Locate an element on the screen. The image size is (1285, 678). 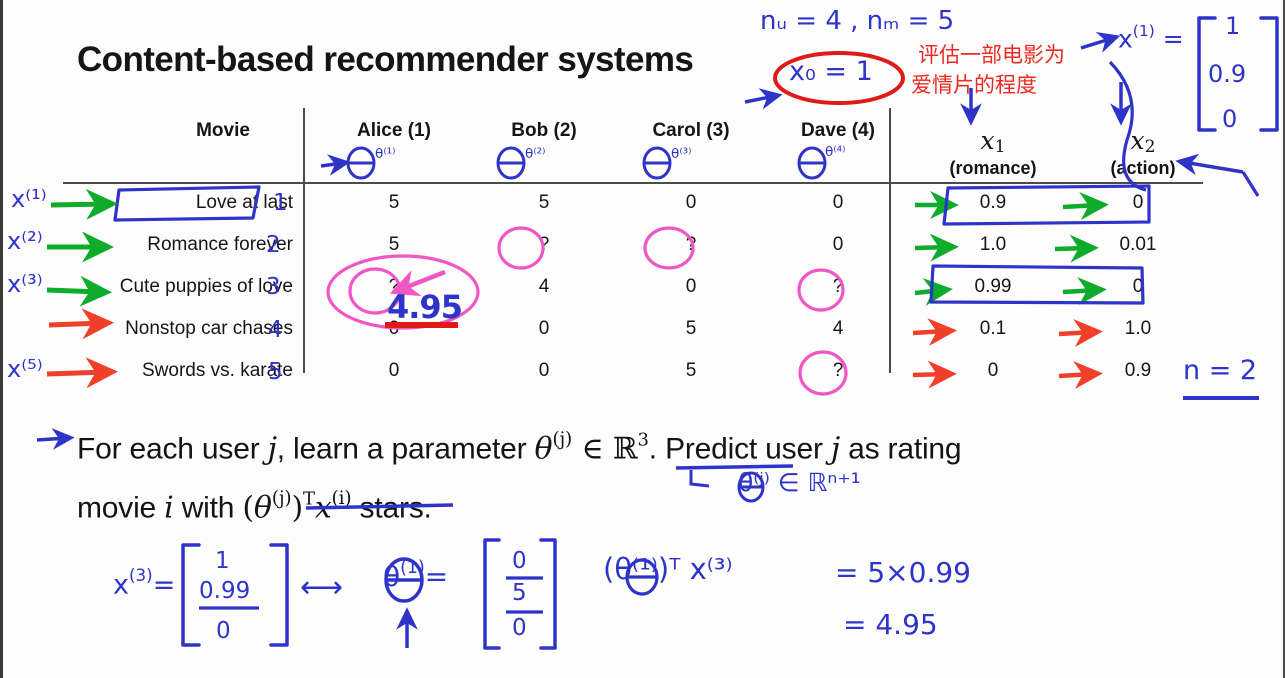
movie-label: Nonstop car chases is located at coordinates (209, 328).